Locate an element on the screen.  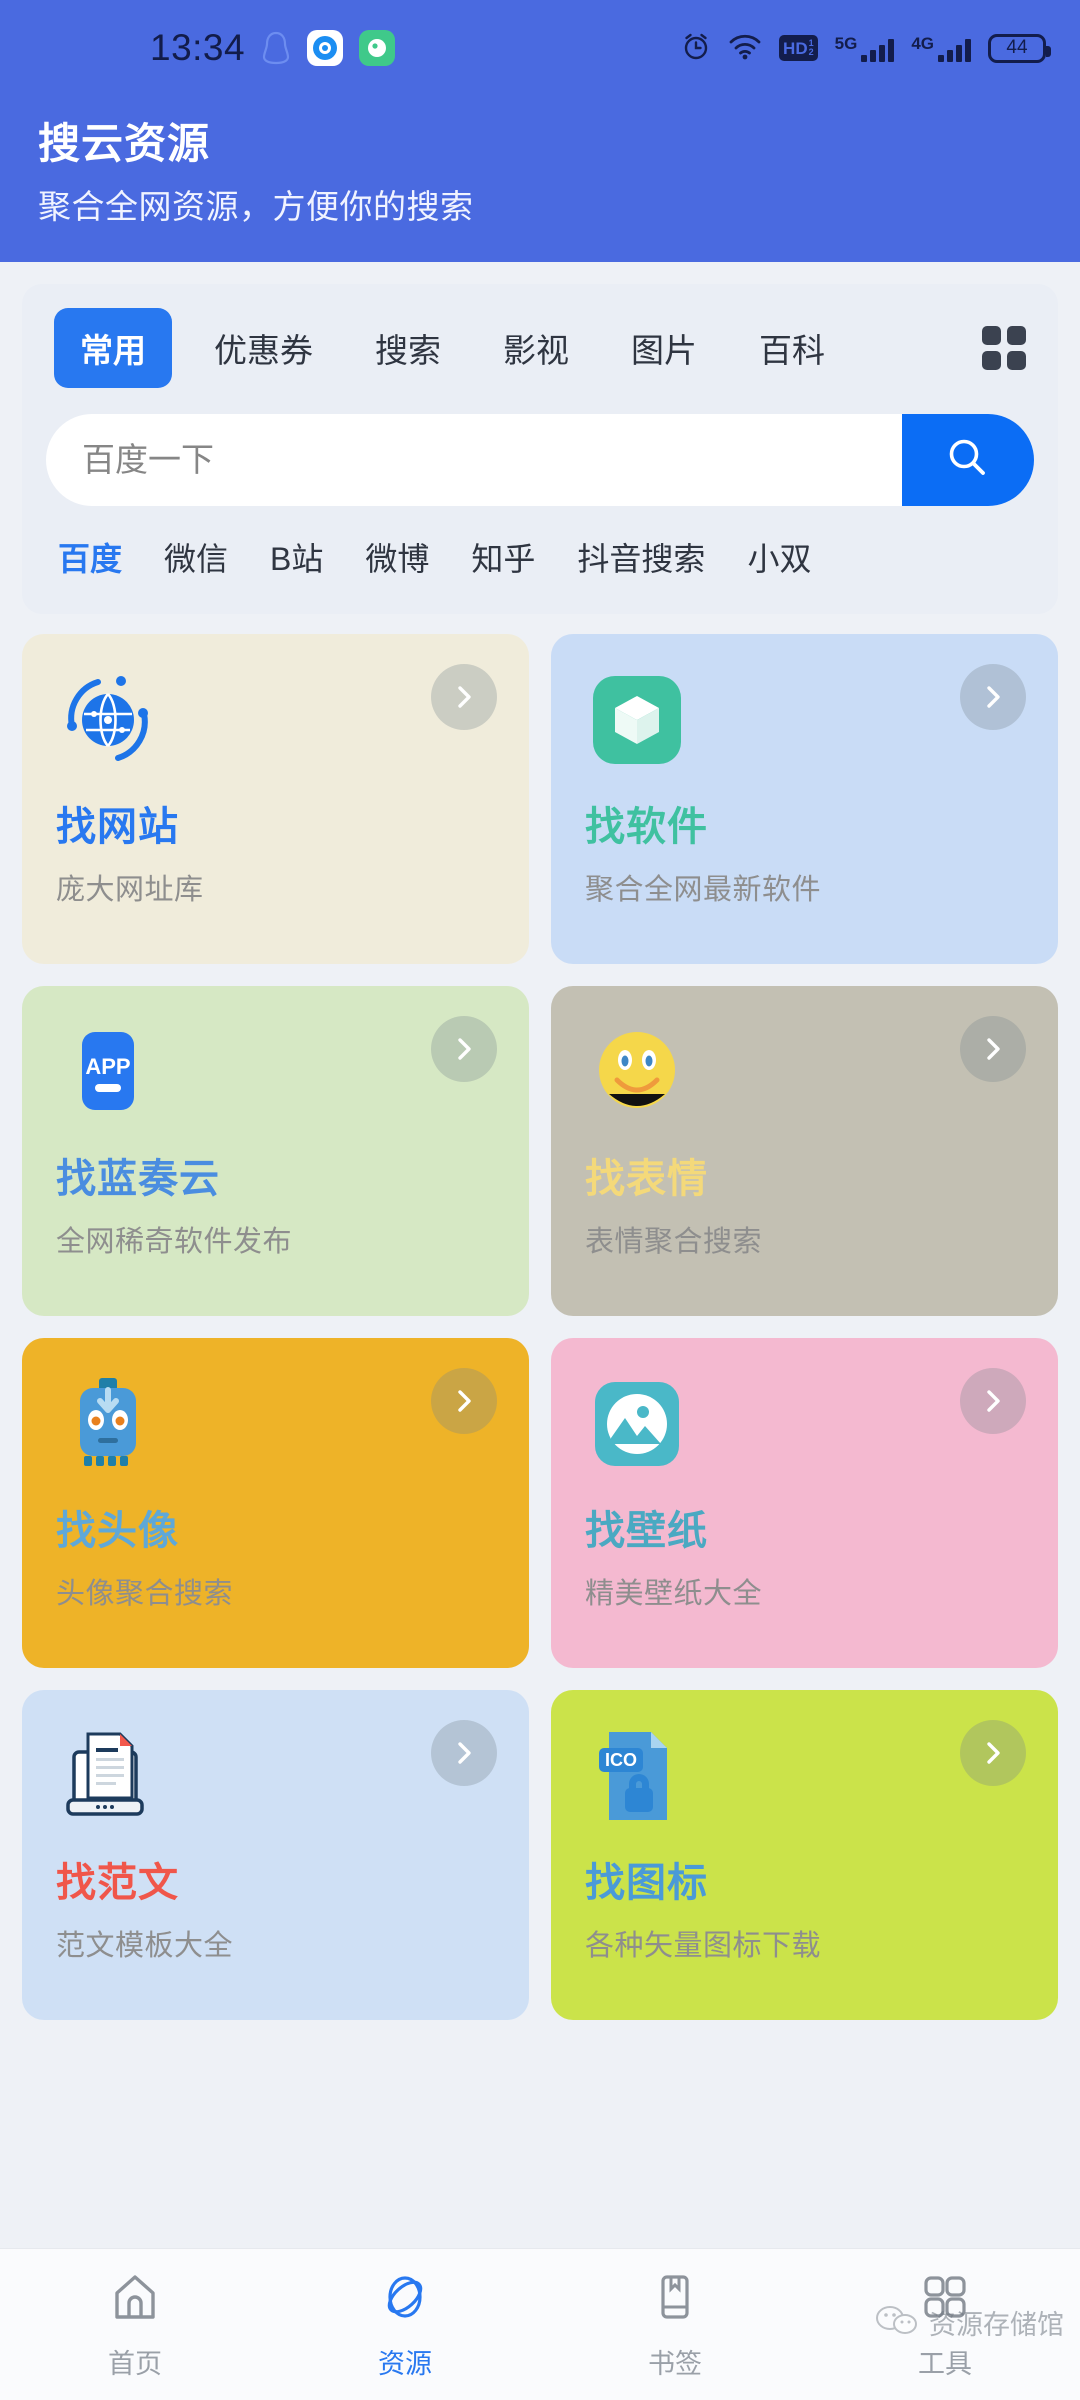
card-find-software: 找软件 聚合全网最新软件 is located at coordinates (804, 798).